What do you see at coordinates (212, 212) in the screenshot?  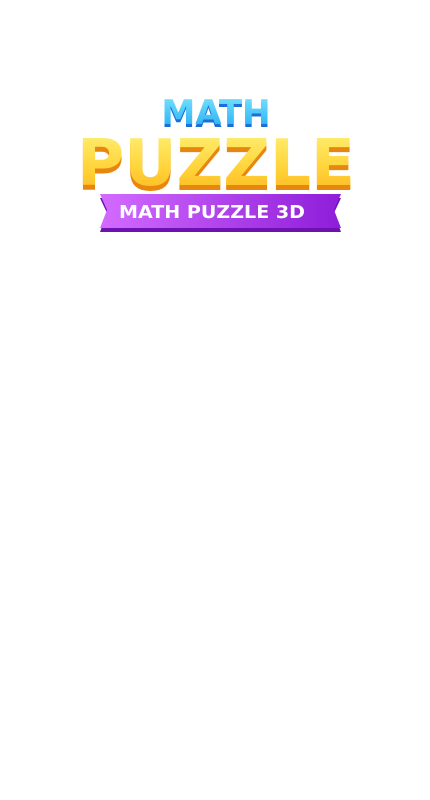 I see `ribbon-text: MATH PUZZLE 3D` at bounding box center [212, 212].